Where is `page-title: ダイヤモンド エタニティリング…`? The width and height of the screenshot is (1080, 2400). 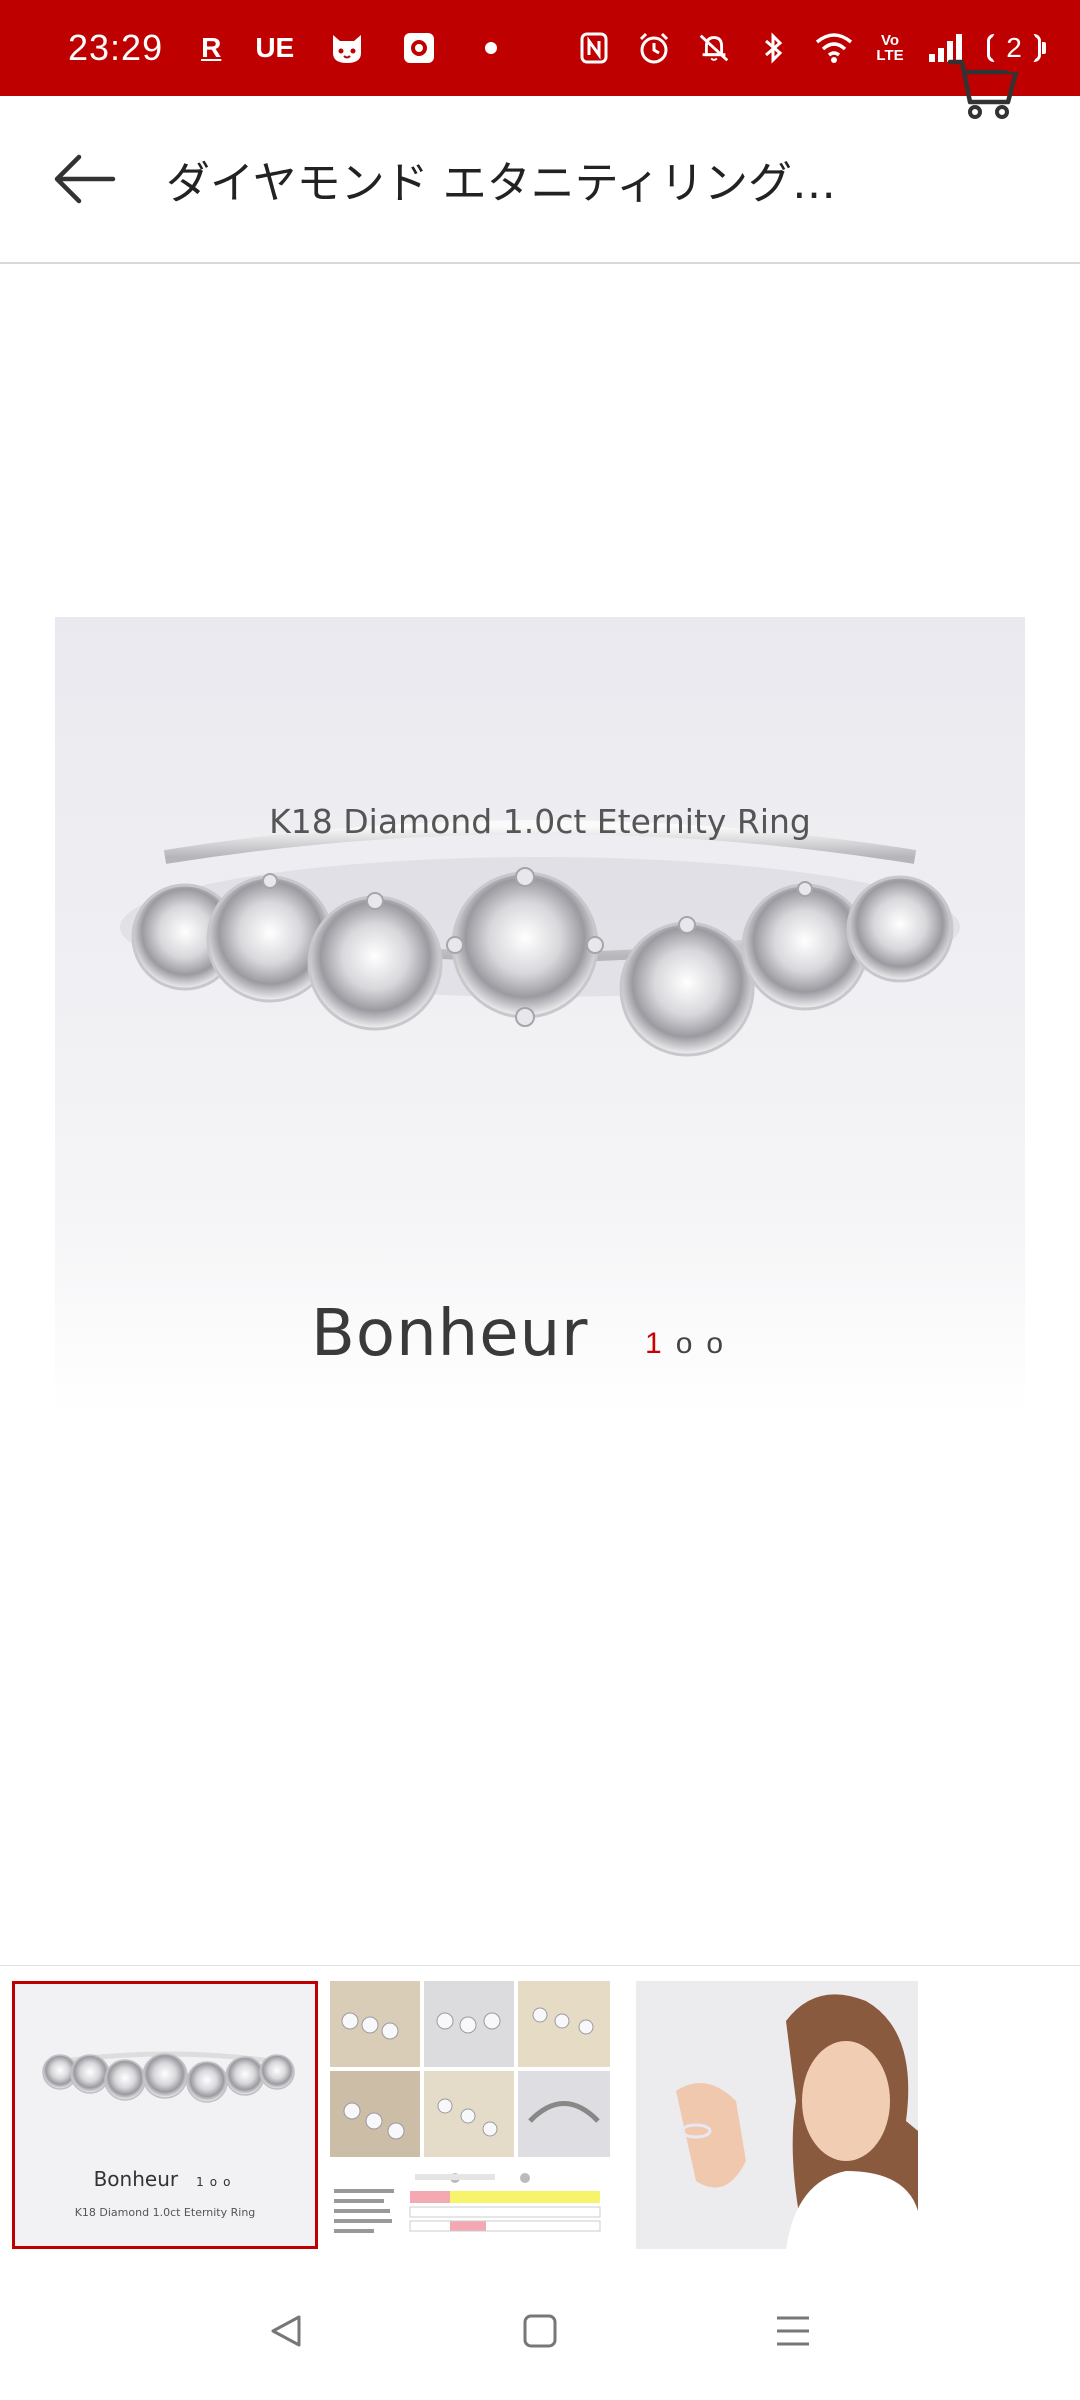 page-title: ダイヤモンド エタニティリング… is located at coordinates (501, 183).